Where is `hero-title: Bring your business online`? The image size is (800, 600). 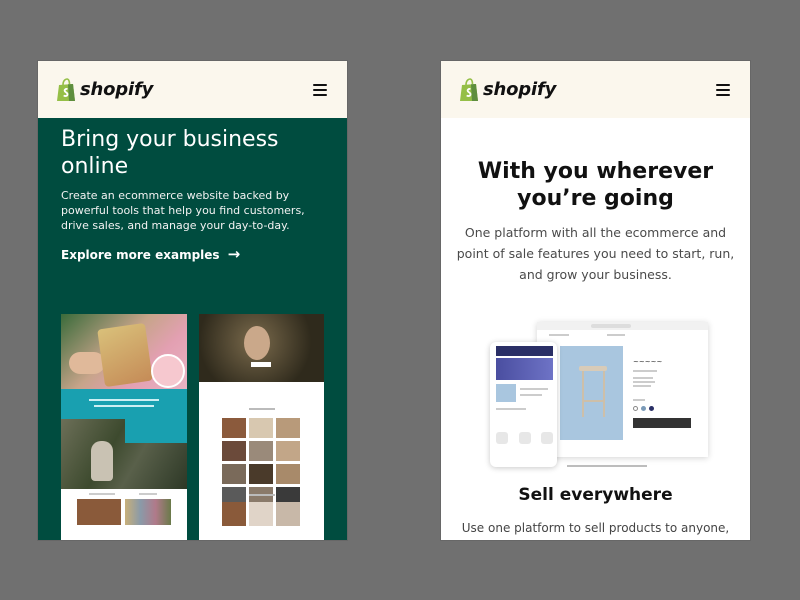 hero-title: Bring your business online is located at coordinates (170, 153).